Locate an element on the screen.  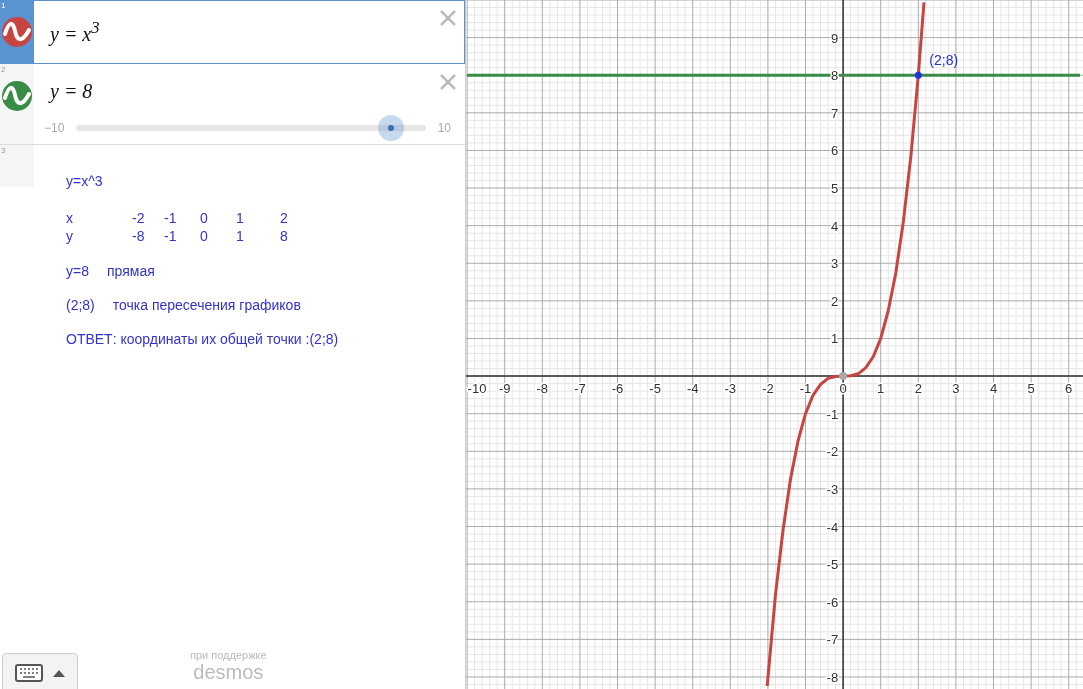
formula-text: y = 8 is located at coordinates (71, 91).